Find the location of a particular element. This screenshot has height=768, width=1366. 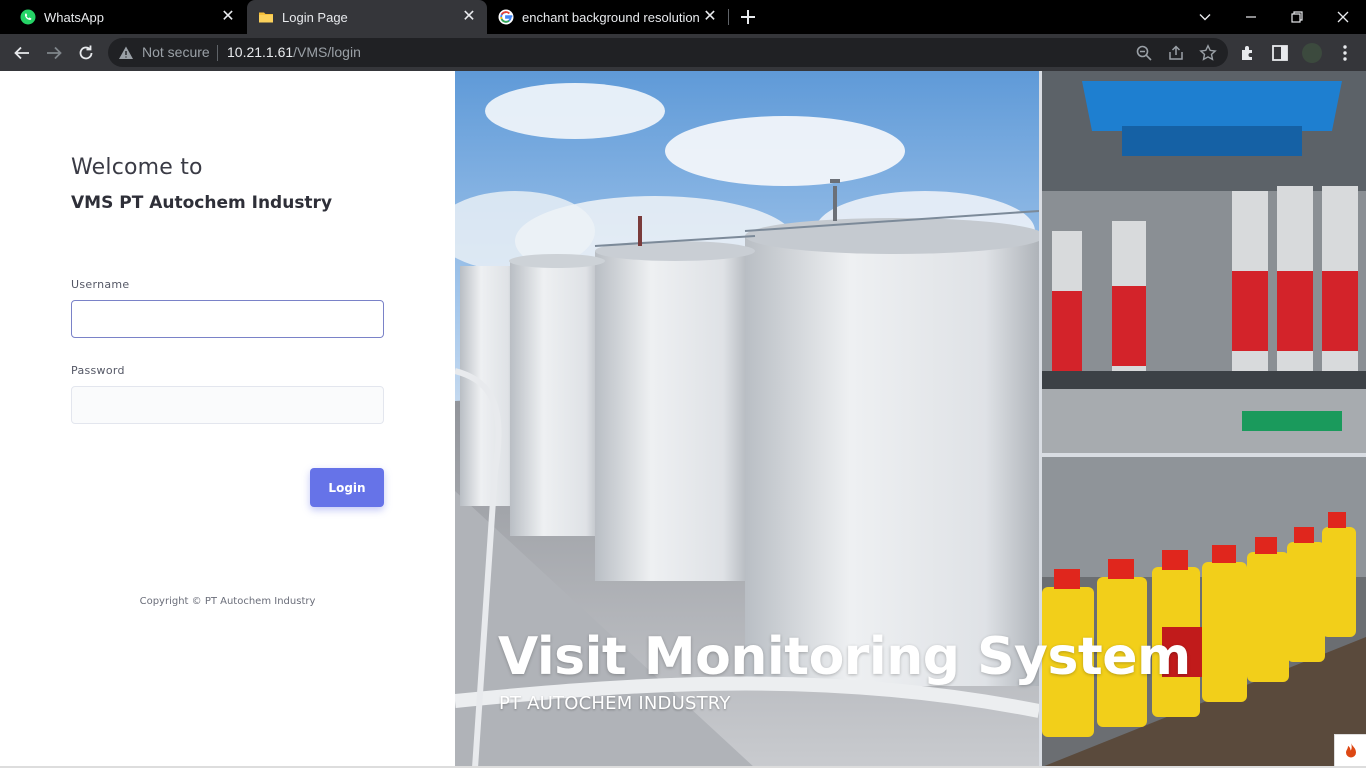

copyright-text: Copyright © PT Autochem Industry is located at coordinates (227, 601).